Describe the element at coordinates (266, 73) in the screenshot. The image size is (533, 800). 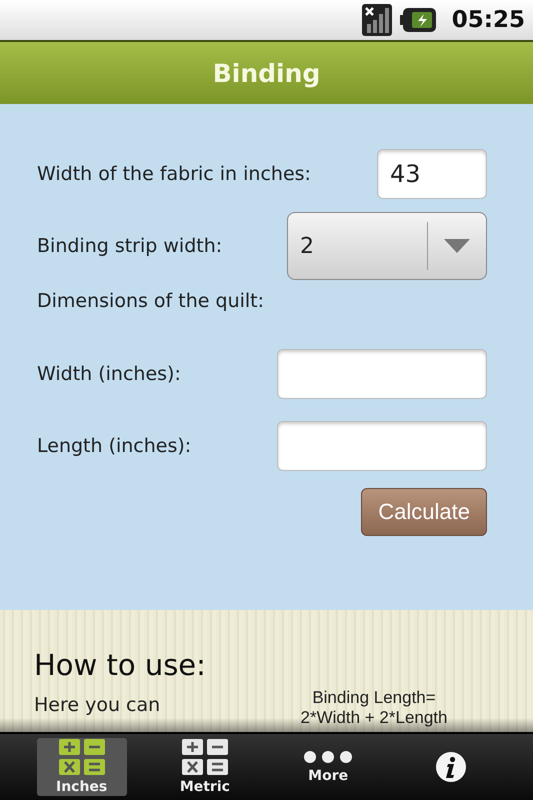
I see `screen-title: Binding` at that location.